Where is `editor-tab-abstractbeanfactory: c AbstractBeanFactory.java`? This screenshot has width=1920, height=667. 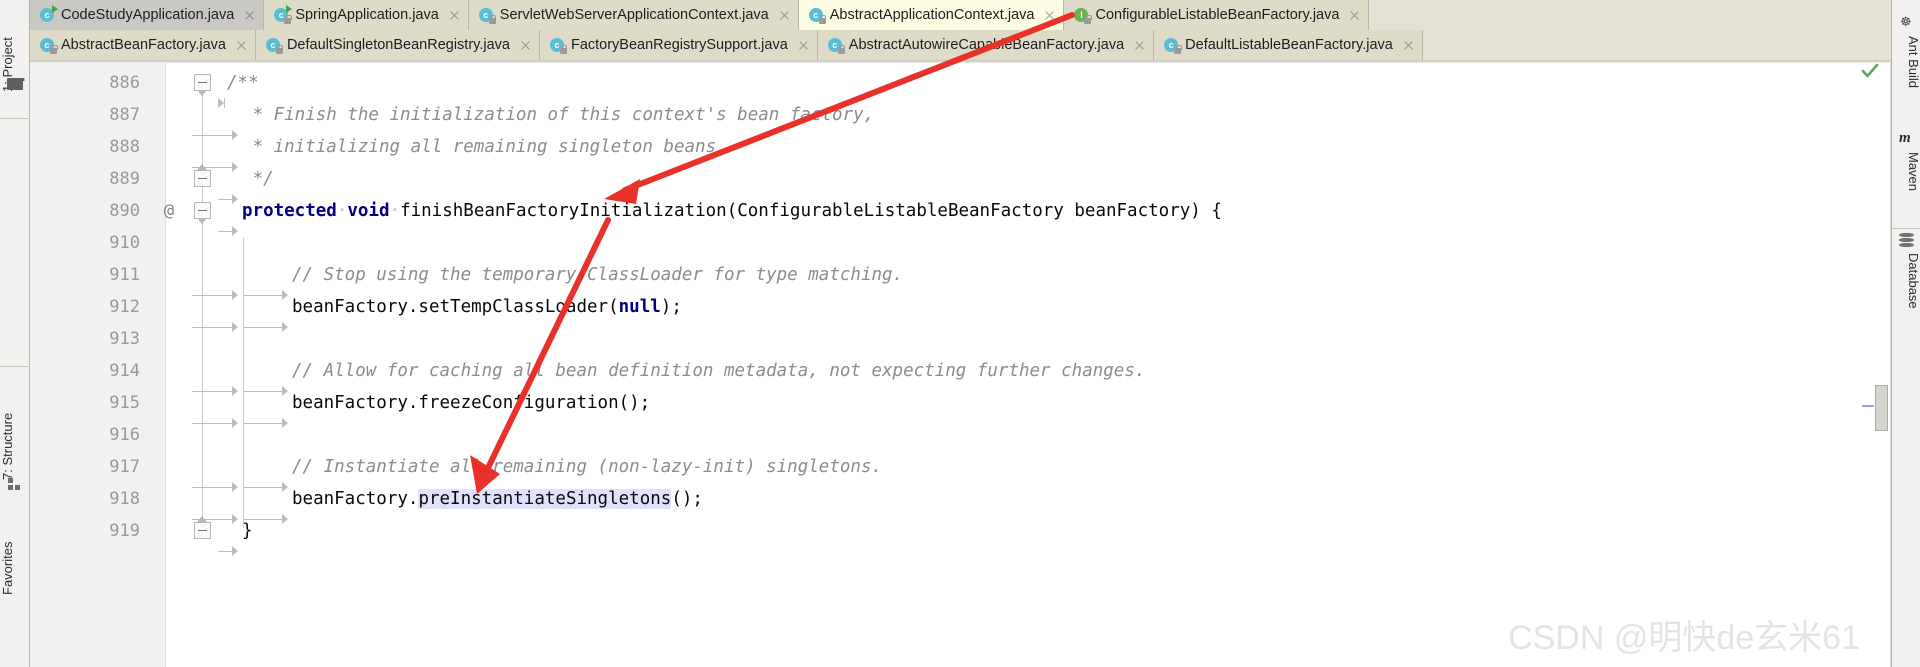 editor-tab-abstractbeanfactory: c AbstractBeanFactory.java is located at coordinates (143, 45).